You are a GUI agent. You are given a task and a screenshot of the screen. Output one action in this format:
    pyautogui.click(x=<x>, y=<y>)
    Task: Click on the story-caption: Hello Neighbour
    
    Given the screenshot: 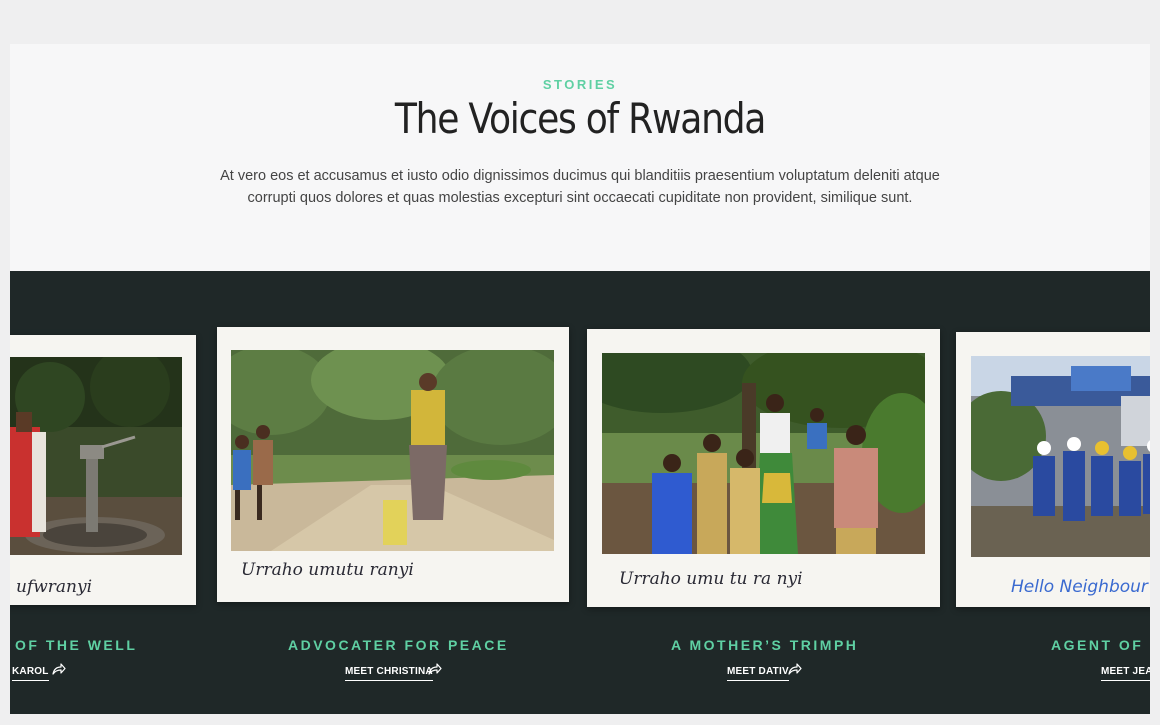 What is the action you would take?
    pyautogui.click(x=1079, y=587)
    